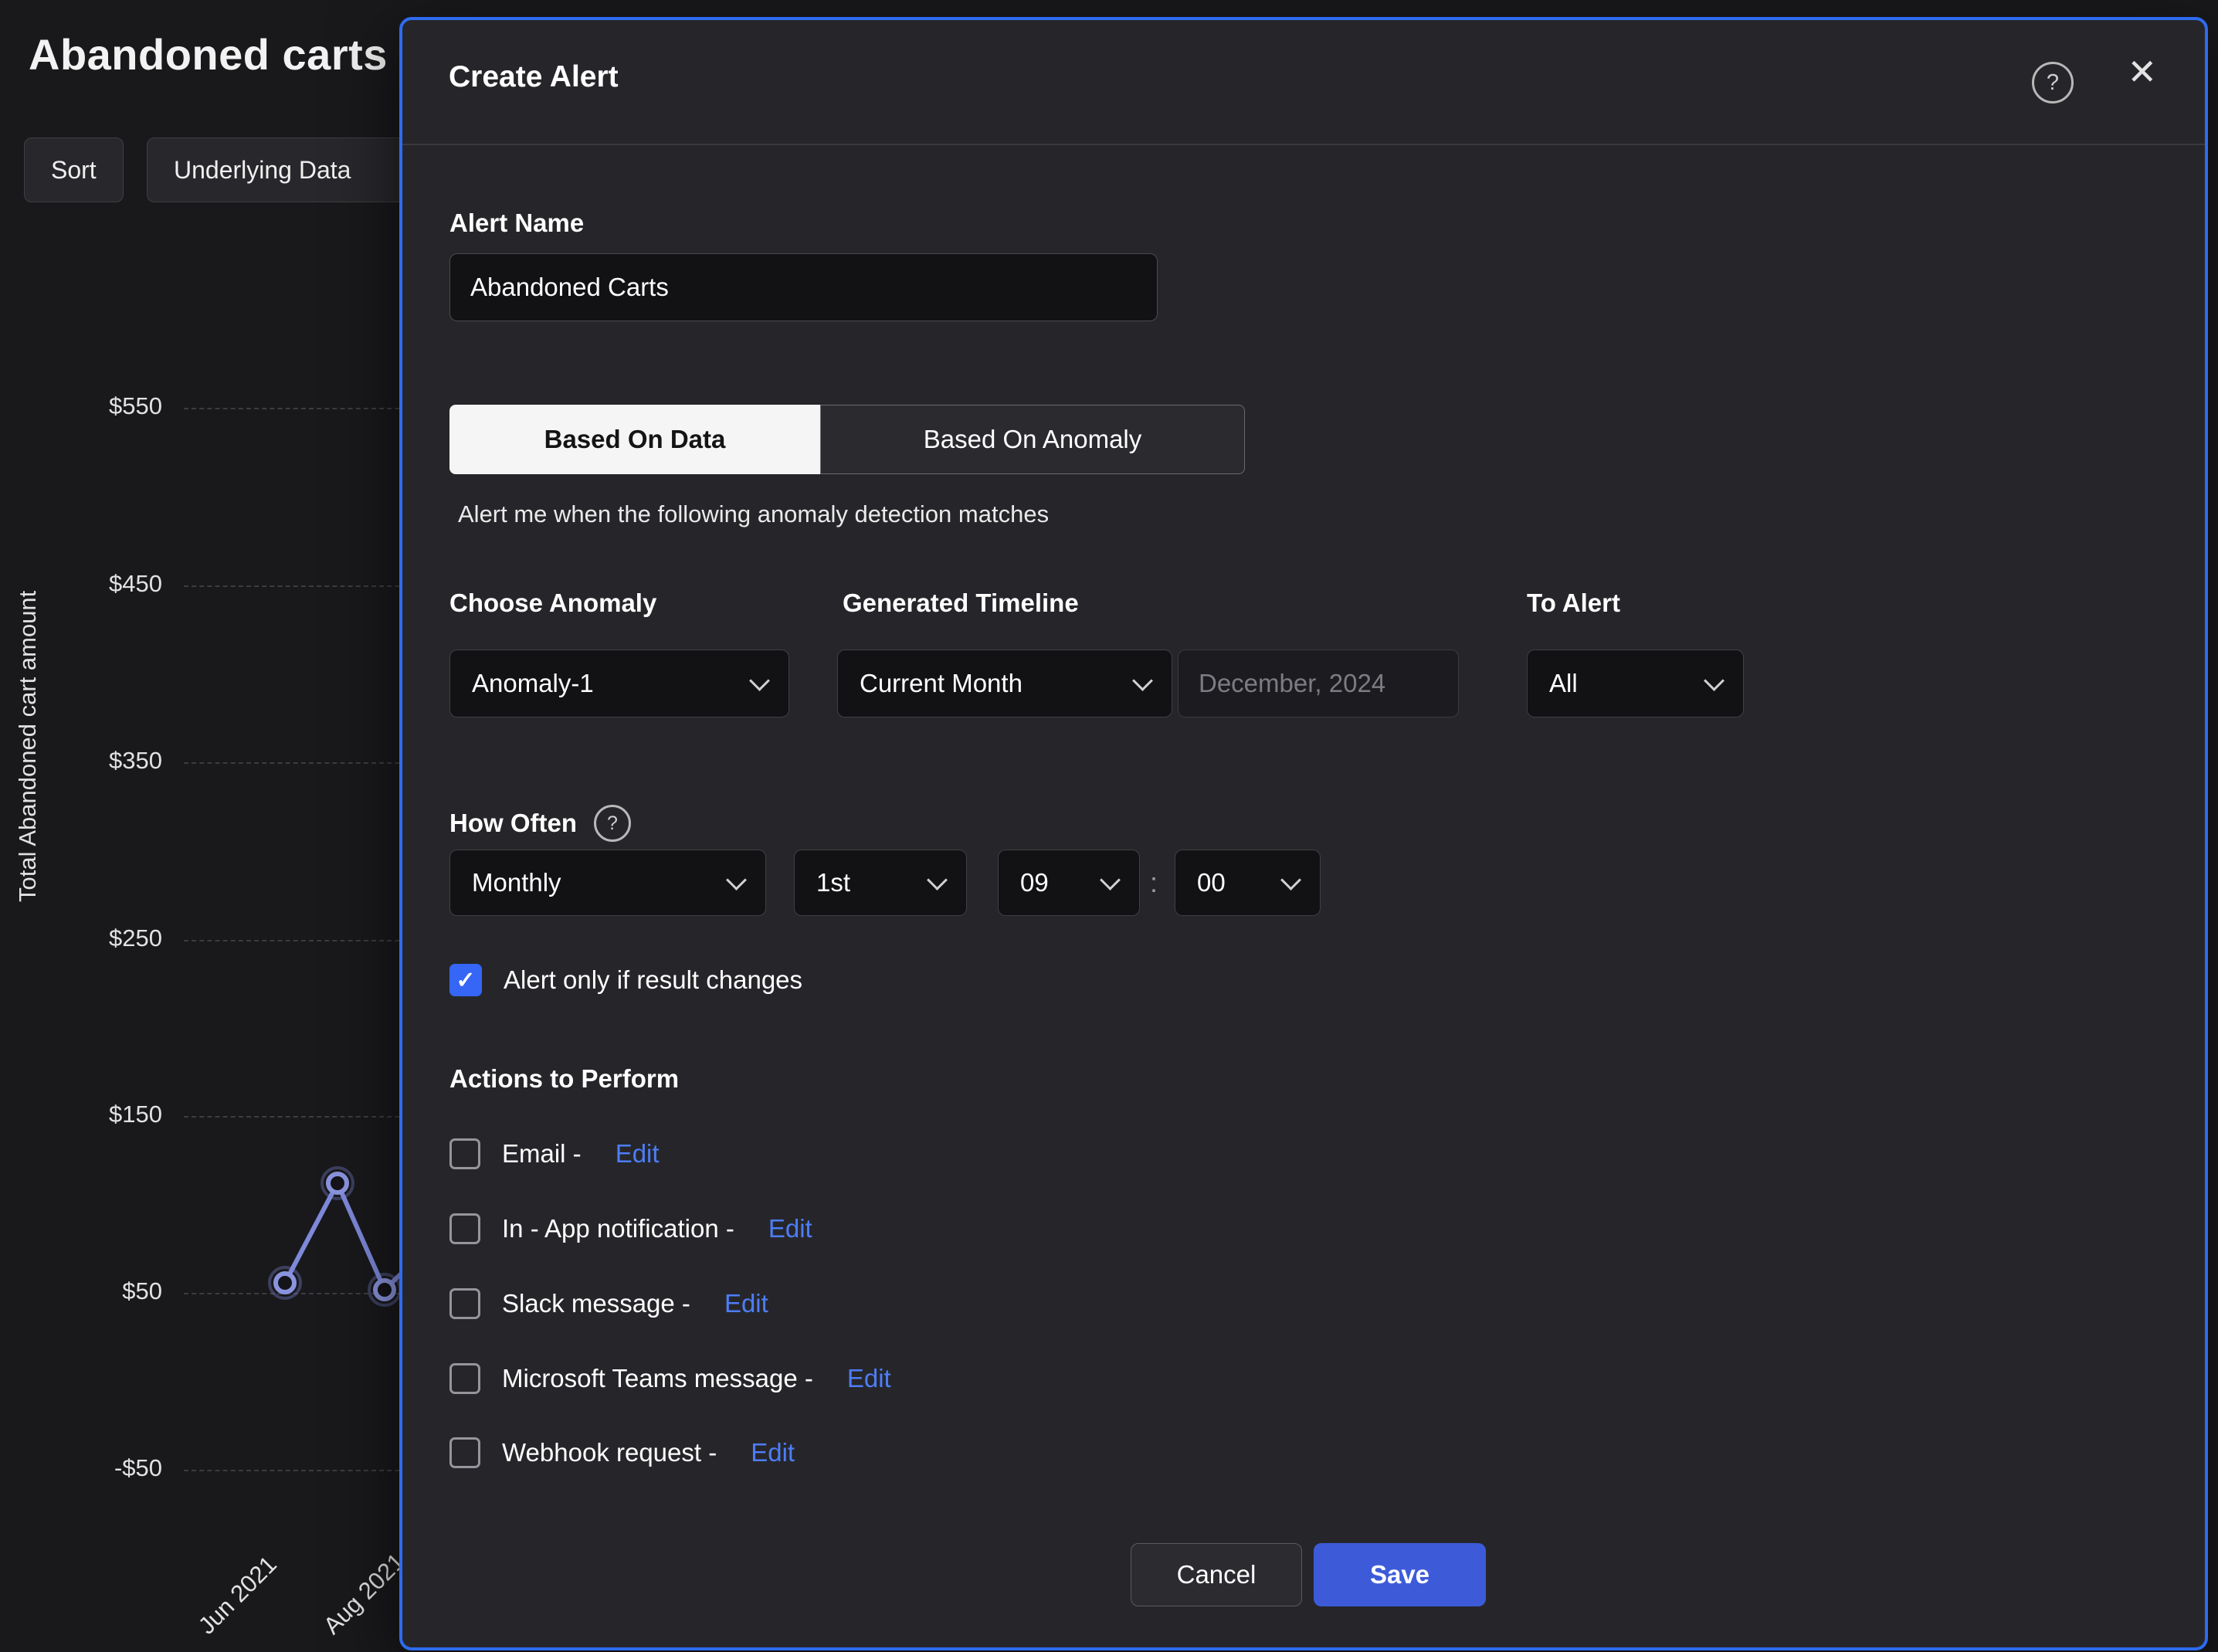  What do you see at coordinates (564, 1078) in the screenshot?
I see `actions-label: Actions to Perform` at bounding box center [564, 1078].